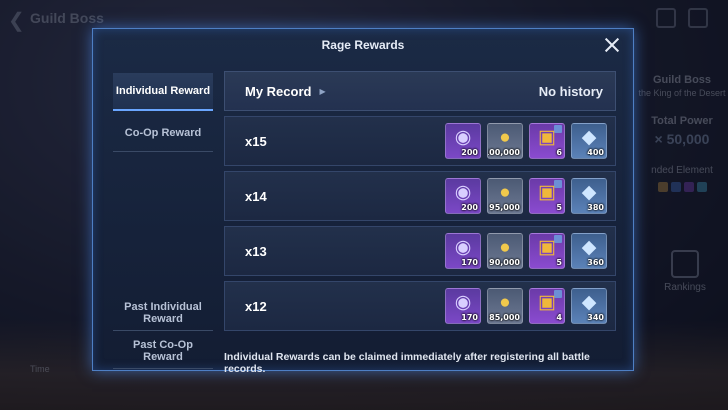 The height and width of the screenshot is (410, 728). Describe the element at coordinates (589, 251) in the screenshot. I see `crystal-shard-icon: ◆ 360` at that location.